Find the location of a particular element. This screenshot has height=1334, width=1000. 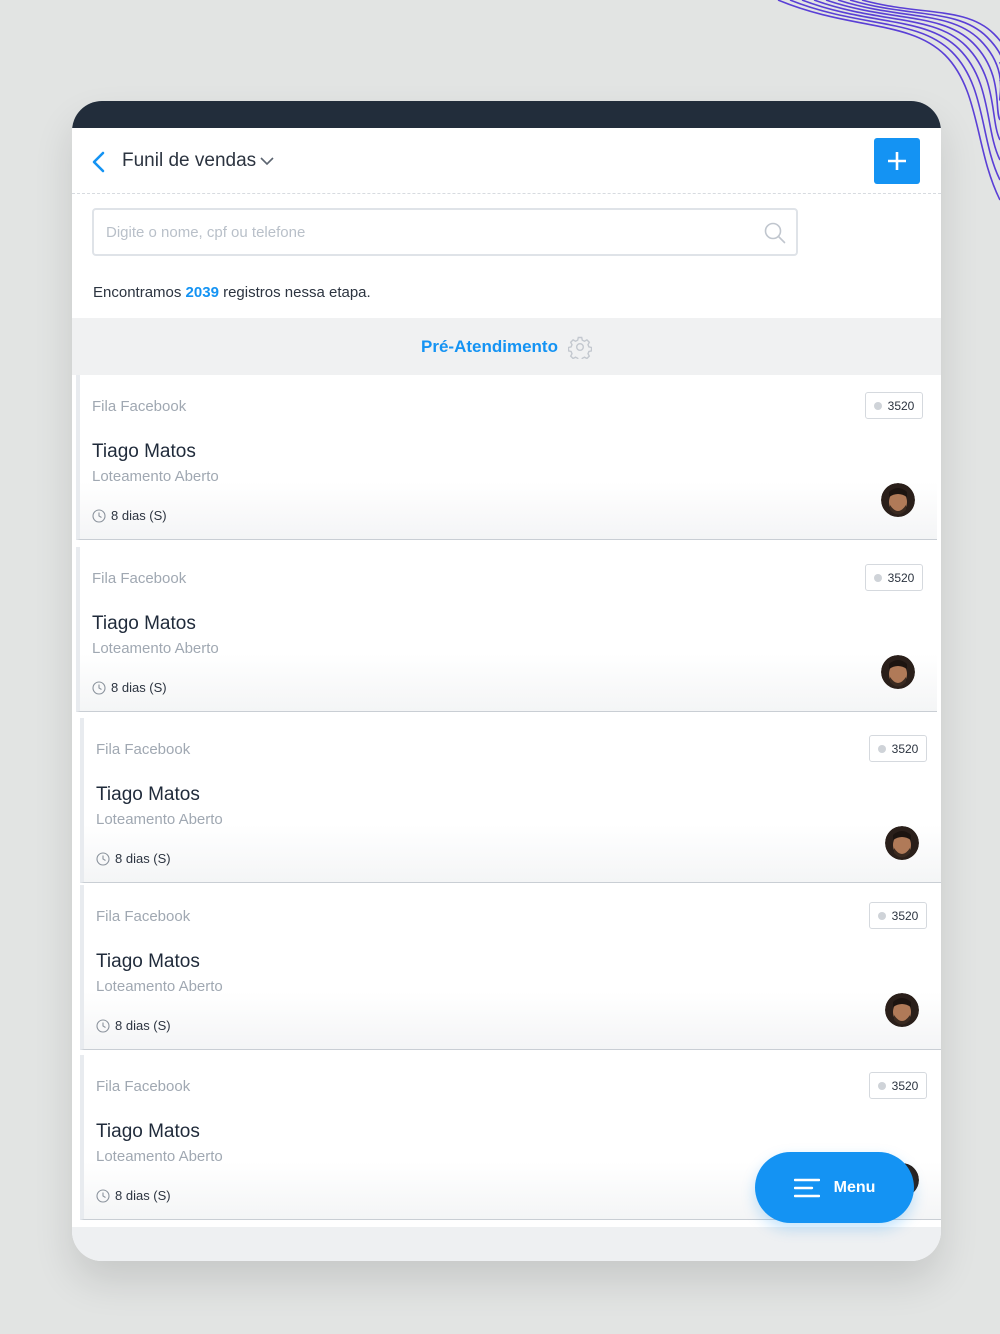

stage-title: Pré-Atendimento is located at coordinates (489, 347).